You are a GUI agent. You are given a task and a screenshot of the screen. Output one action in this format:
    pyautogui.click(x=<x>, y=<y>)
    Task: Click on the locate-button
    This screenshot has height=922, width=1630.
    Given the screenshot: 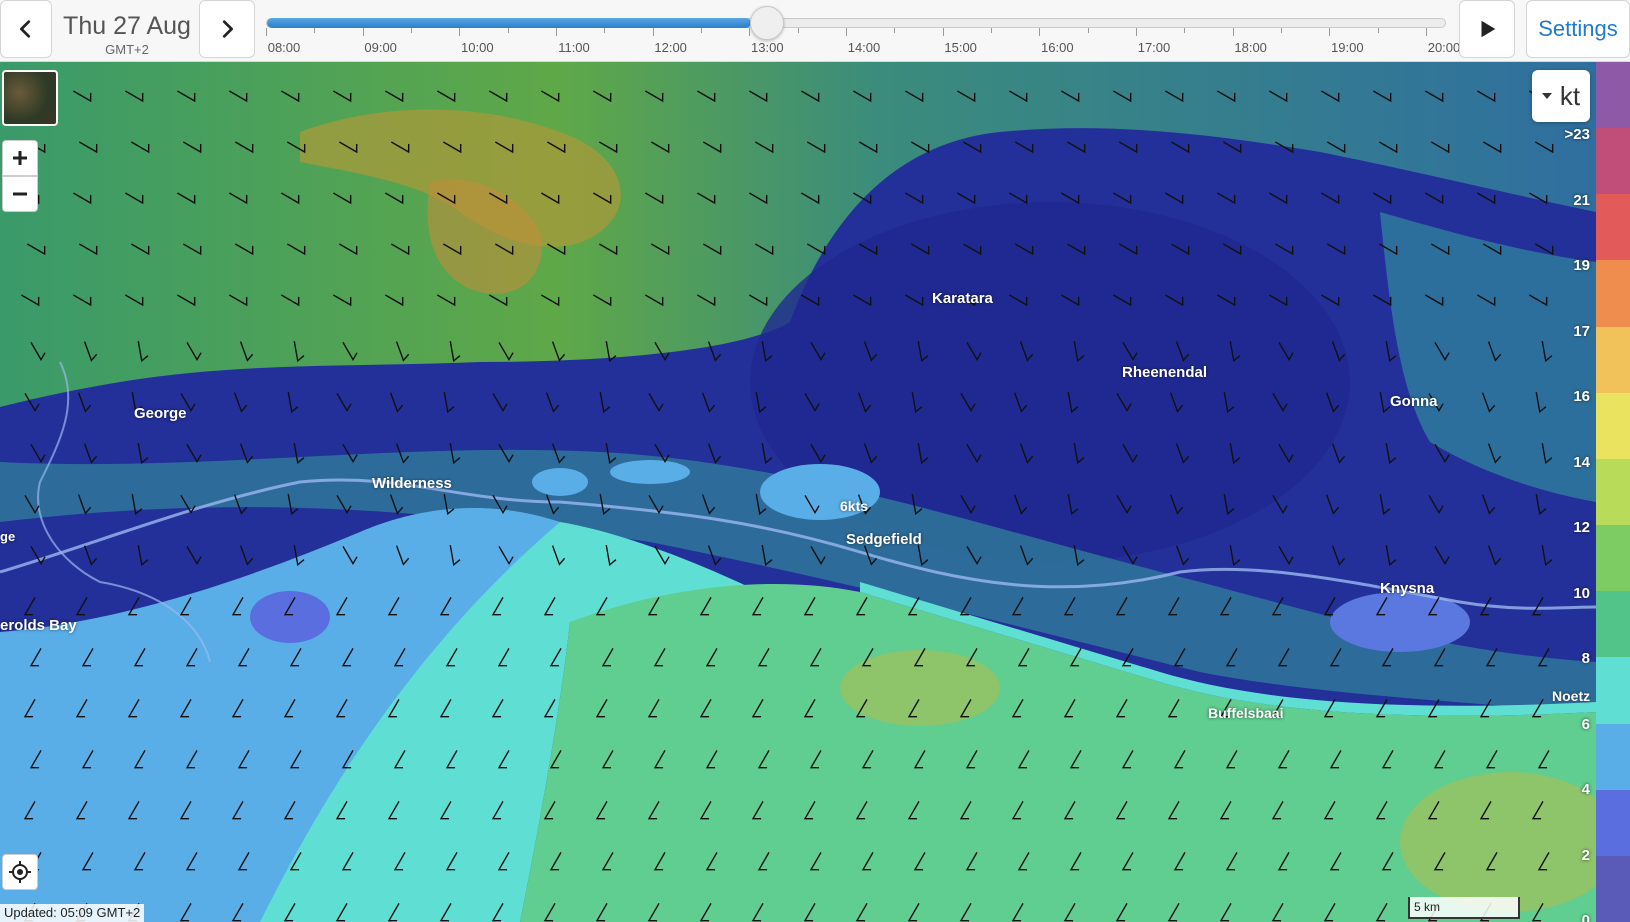 What is the action you would take?
    pyautogui.click(x=20, y=872)
    